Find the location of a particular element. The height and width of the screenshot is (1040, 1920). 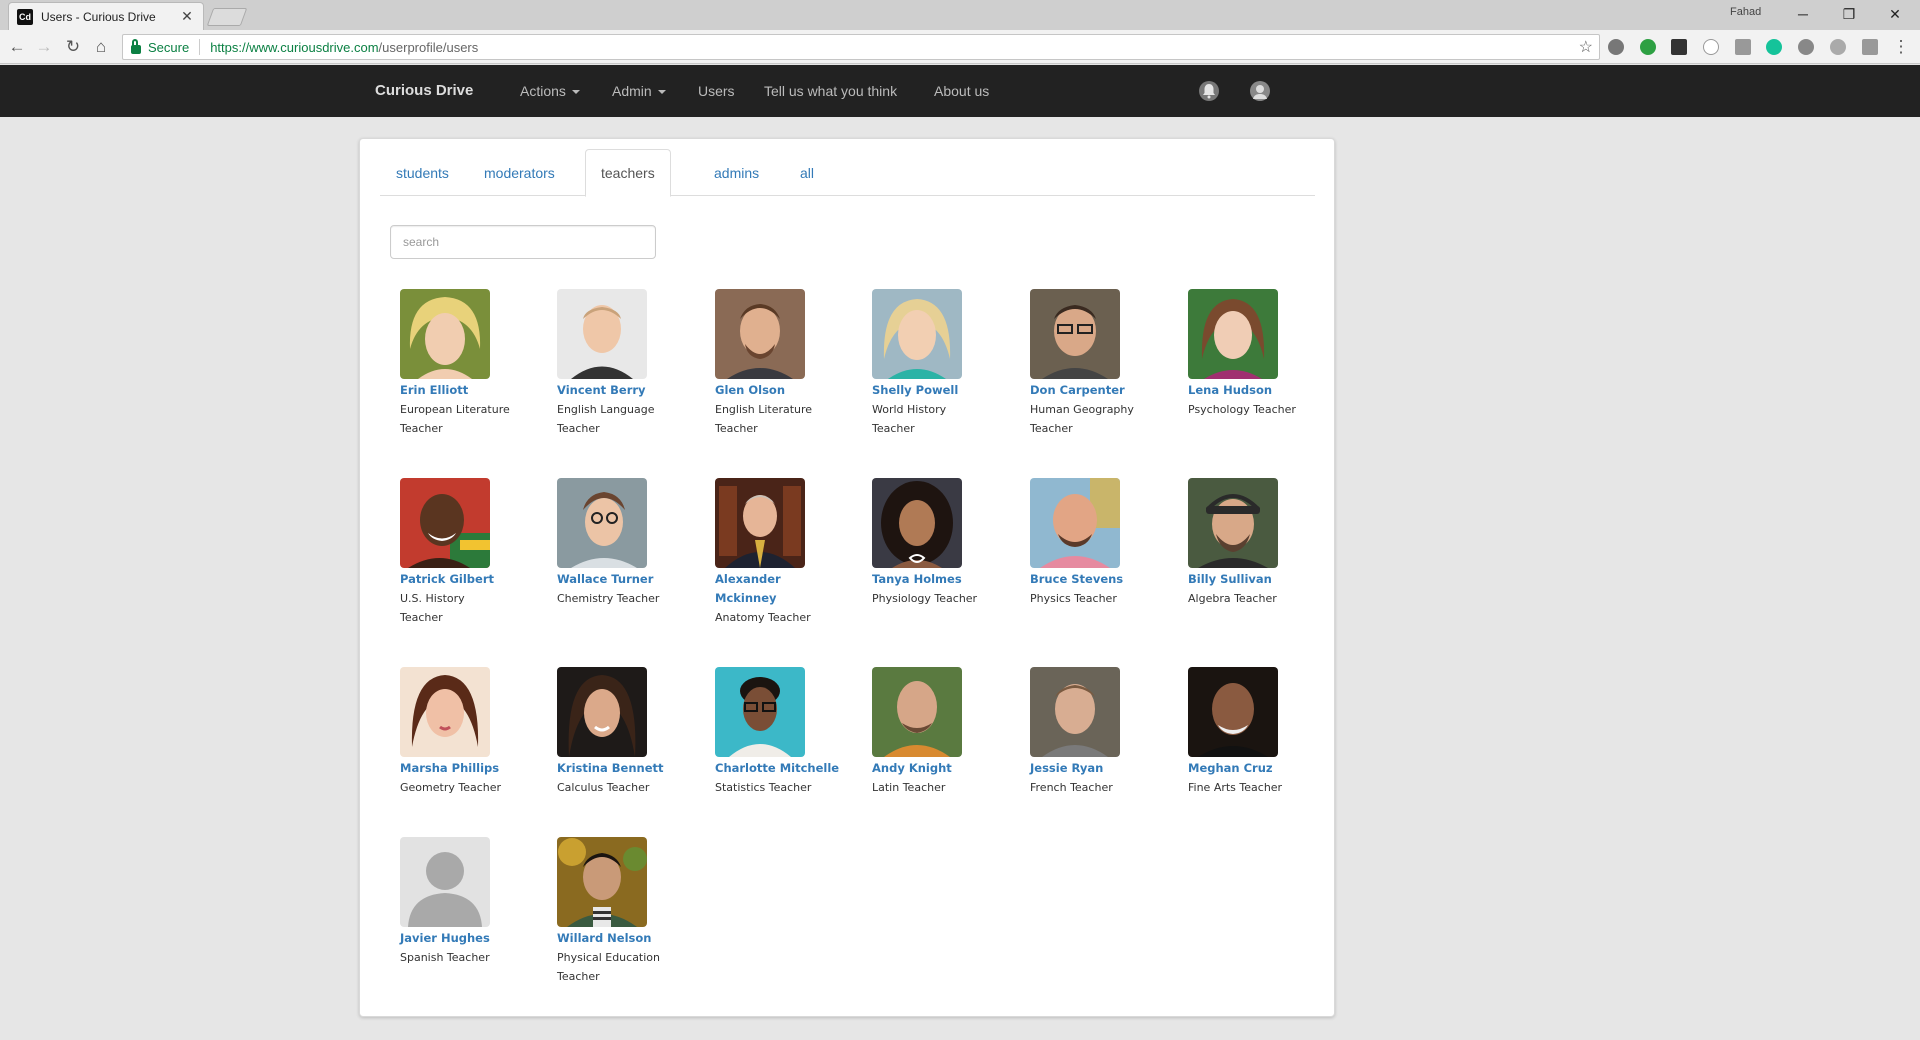

curious-drive-favicon-icon: Cd is located at coordinates (25, 16).